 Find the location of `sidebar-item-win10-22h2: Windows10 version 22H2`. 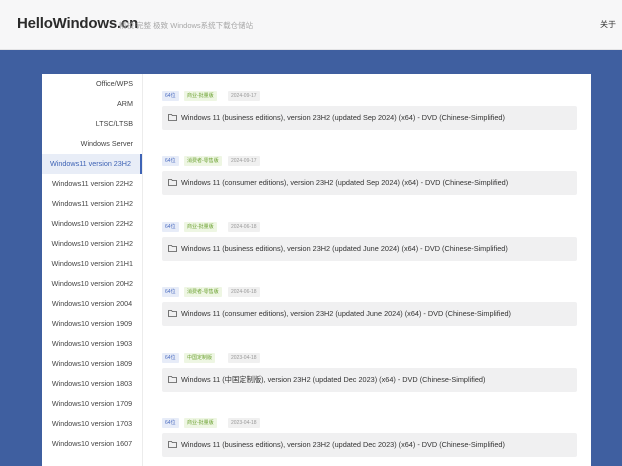

sidebar-item-win10-22h2: Windows10 version 22H2 is located at coordinates (92, 224).